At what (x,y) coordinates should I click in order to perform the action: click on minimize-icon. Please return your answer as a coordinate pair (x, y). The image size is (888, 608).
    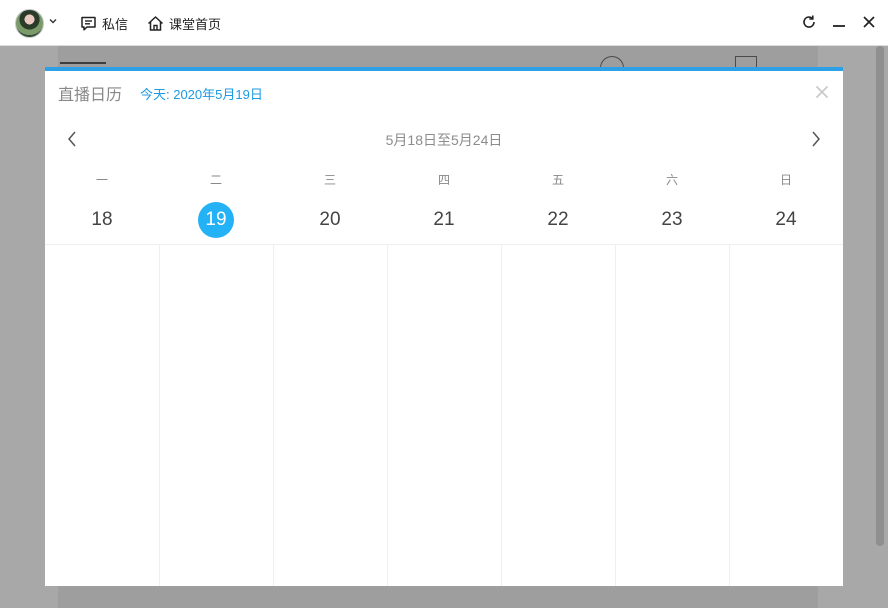
    Looking at the image, I should click on (839, 22).